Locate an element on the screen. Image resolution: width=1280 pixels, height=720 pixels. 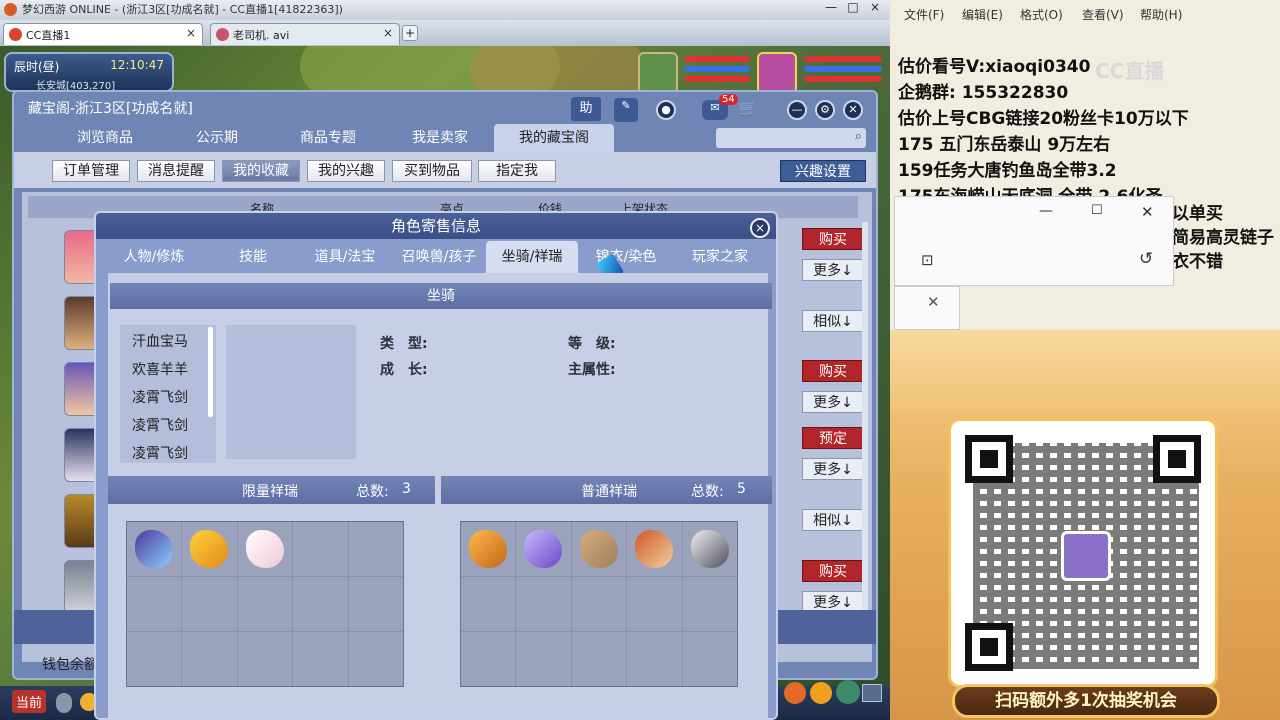
menu-file: 文件(F) is located at coordinates (924, 14).